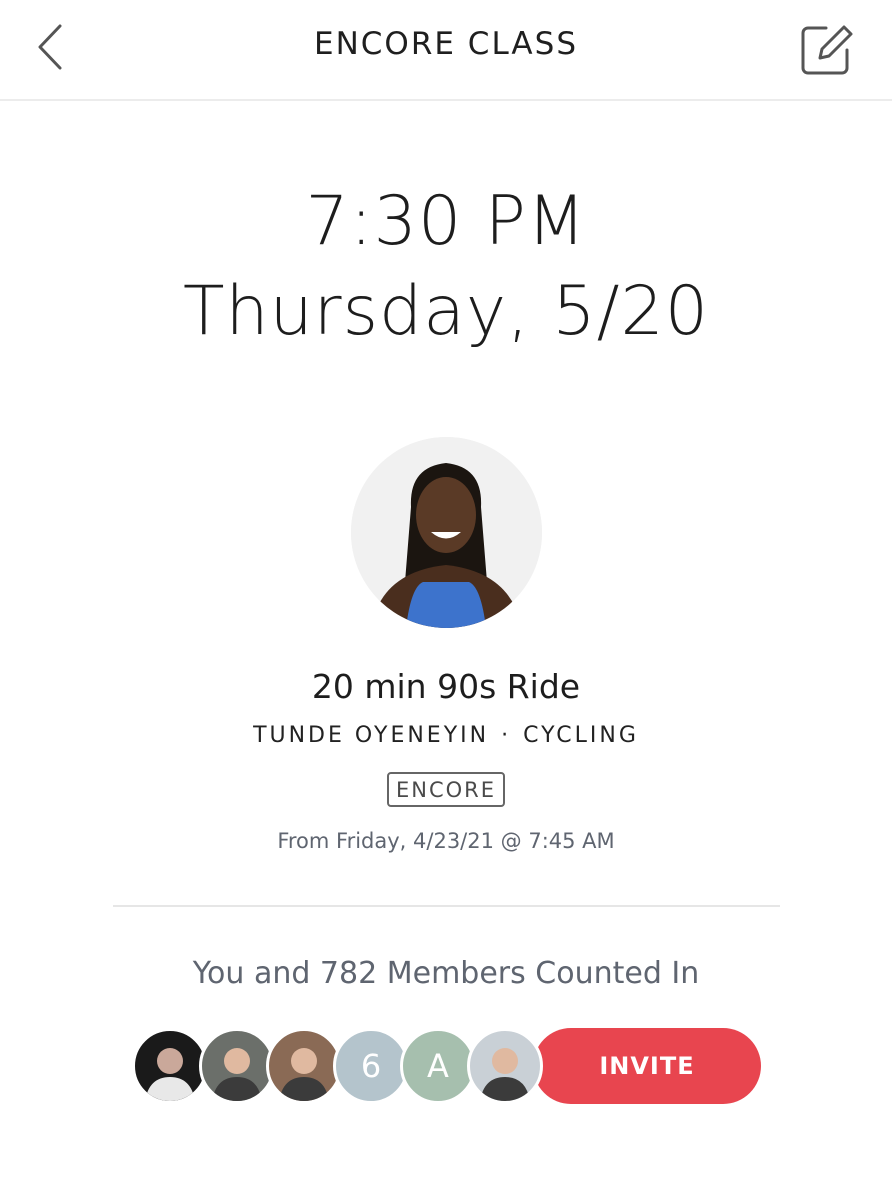 Image resolution: width=892 pixels, height=1200 pixels. I want to click on member-initial: 6, so click(371, 1066).